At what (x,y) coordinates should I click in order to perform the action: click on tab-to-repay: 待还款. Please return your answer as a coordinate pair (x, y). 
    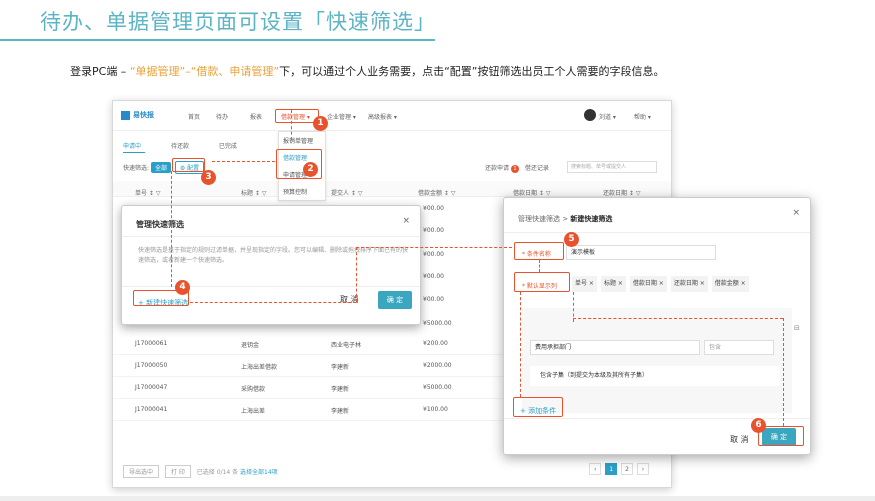
    Looking at the image, I should click on (180, 146).